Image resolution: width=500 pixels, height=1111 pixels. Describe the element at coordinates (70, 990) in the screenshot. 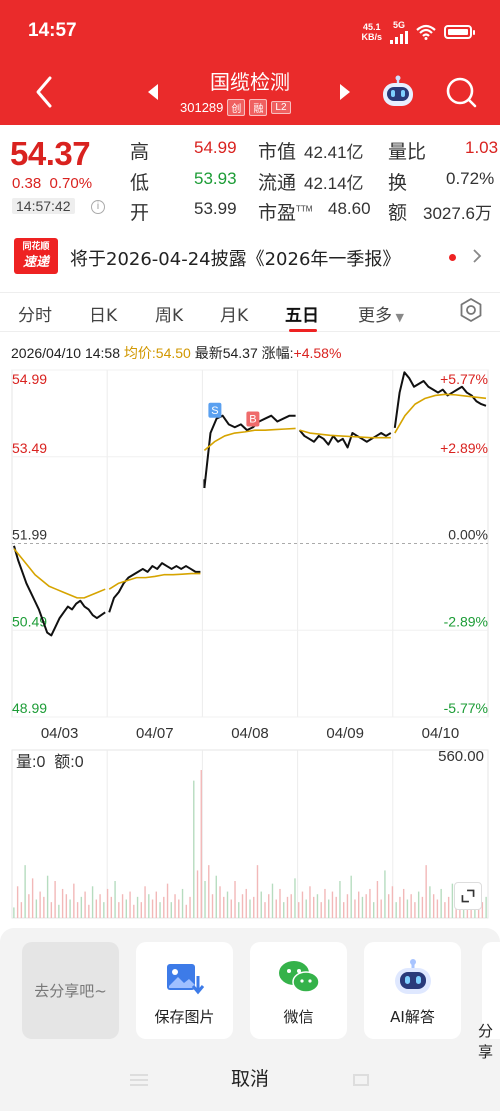

I see `share-preview-card: 去分享吧~` at that location.